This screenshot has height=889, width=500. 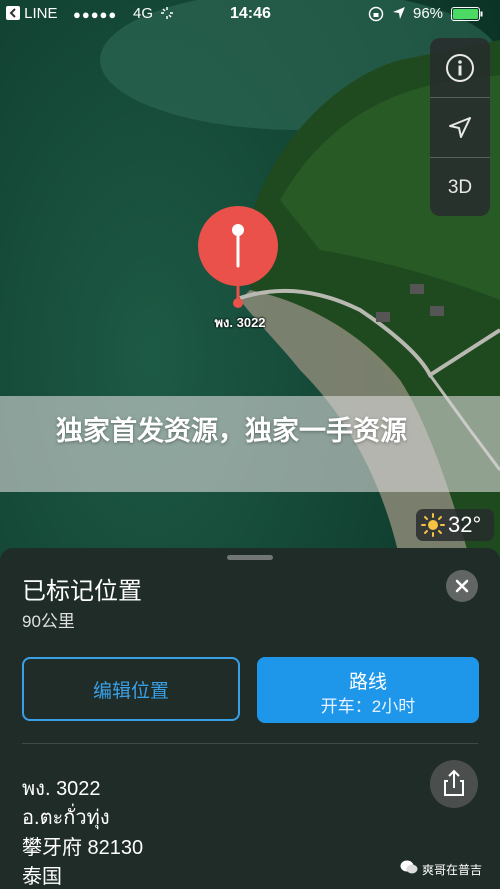 What do you see at coordinates (42, 877) in the screenshot?
I see `address-line: 泰国` at bounding box center [42, 877].